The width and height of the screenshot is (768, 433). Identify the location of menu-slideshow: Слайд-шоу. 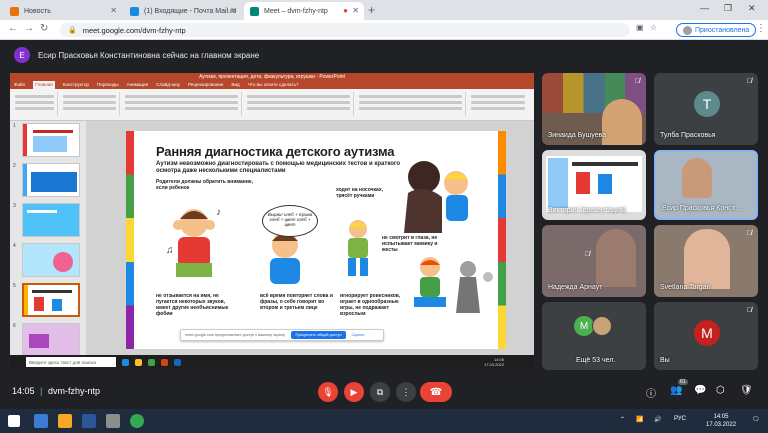
(168, 85).